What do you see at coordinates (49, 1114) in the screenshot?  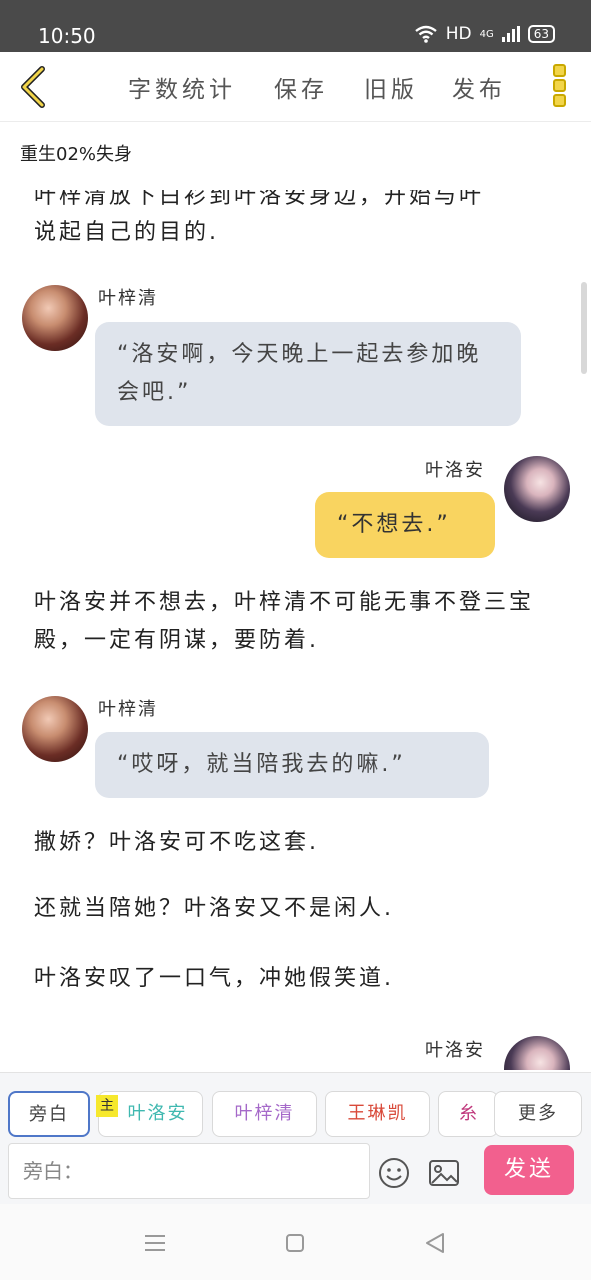 I see `role-chip-aside: 旁白` at bounding box center [49, 1114].